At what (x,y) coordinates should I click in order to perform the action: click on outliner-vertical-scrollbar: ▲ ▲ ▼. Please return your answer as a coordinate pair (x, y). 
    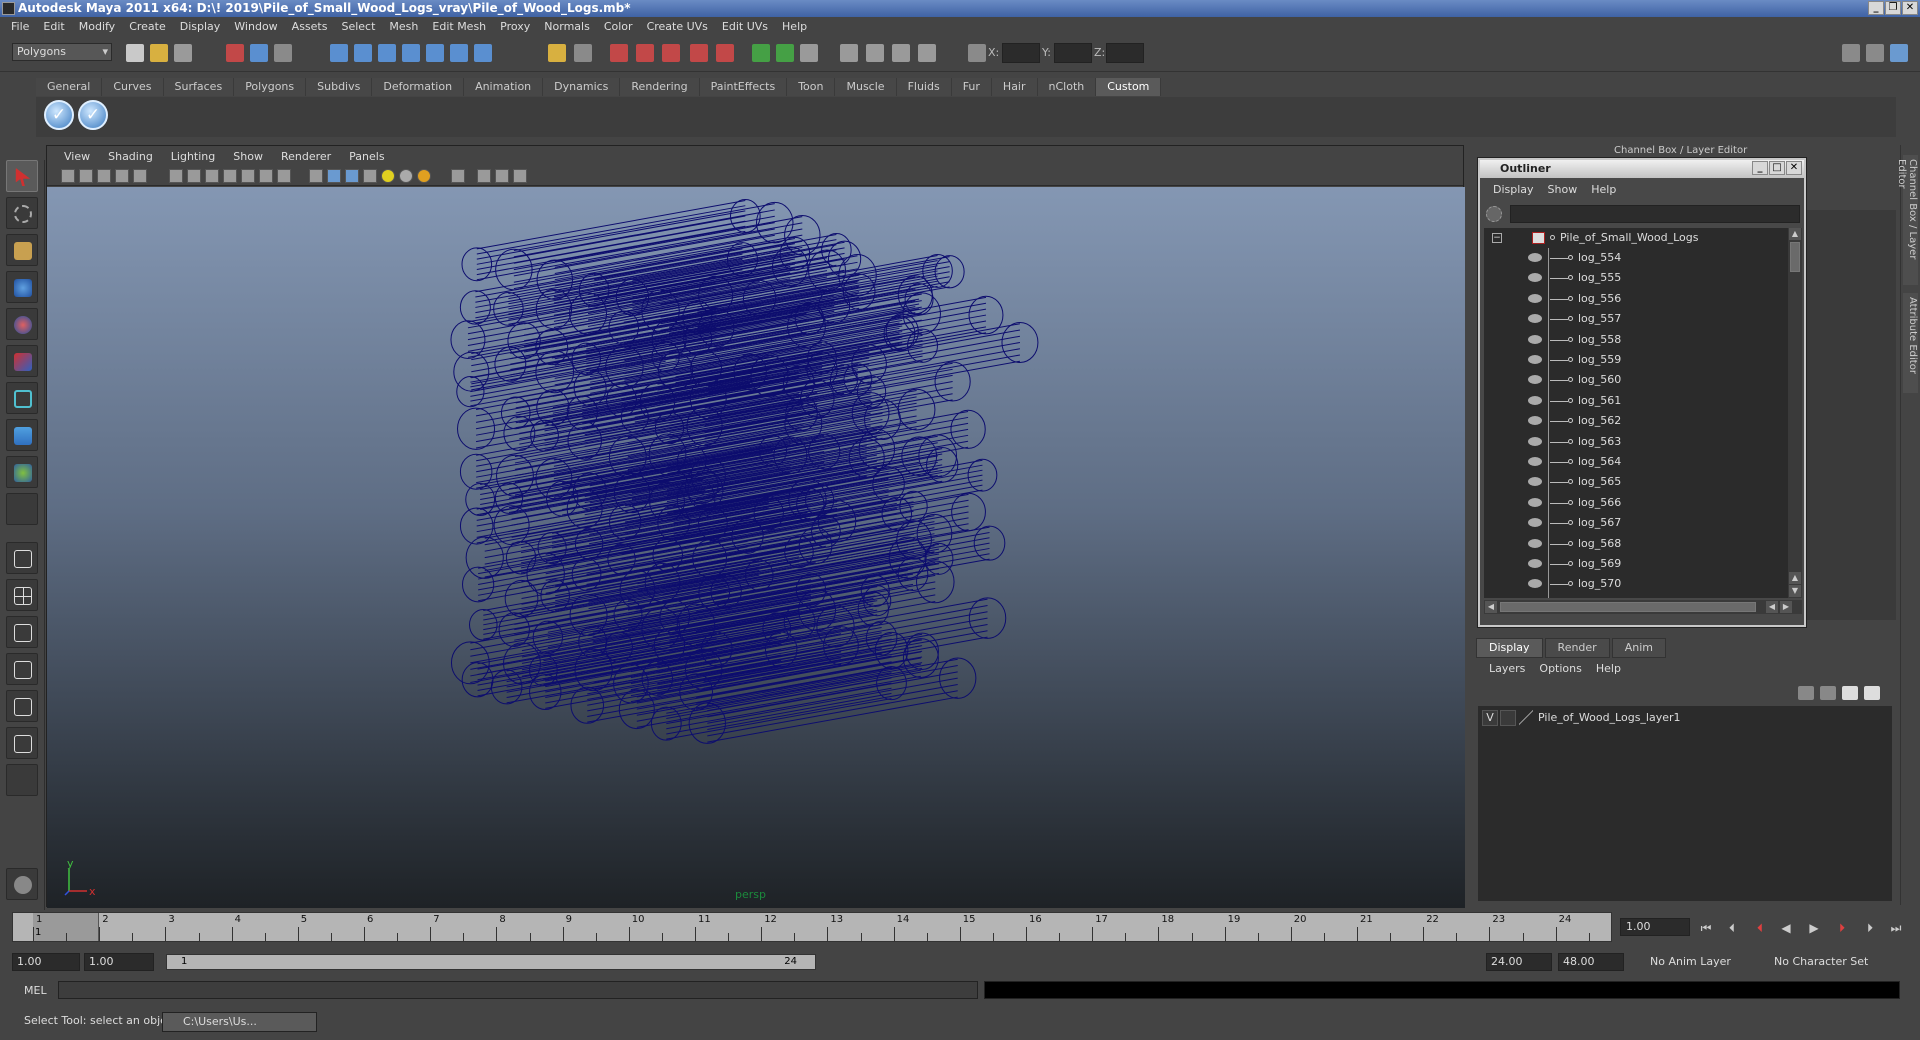
    Looking at the image, I should click on (1795, 413).